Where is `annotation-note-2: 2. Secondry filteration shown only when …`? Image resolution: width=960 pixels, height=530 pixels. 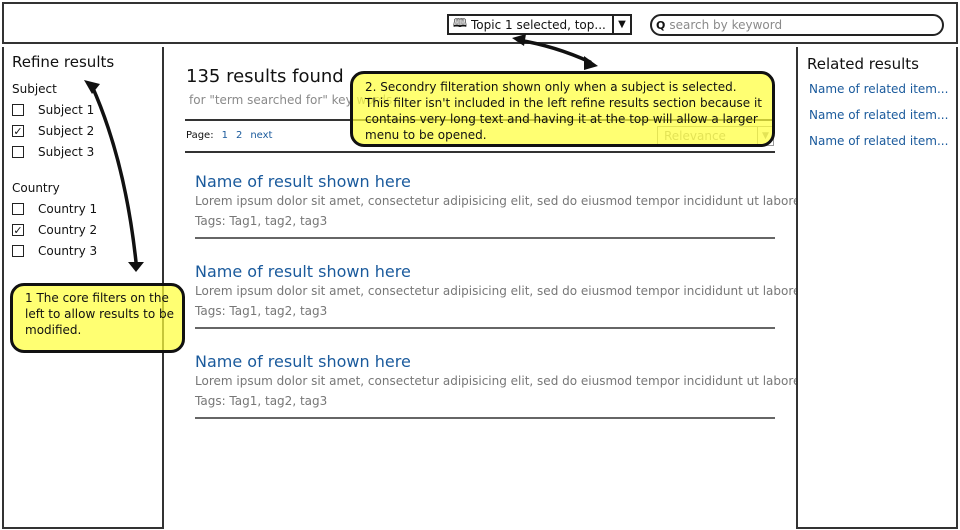
annotation-note-2: 2. Secondry filteration shown only when … is located at coordinates (562, 109).